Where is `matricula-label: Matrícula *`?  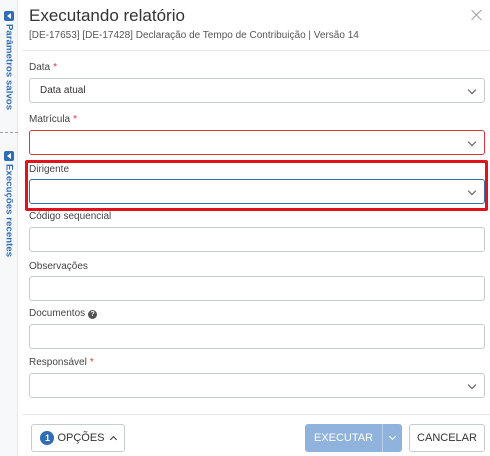
matricula-label: Matrícula * is located at coordinates (53, 119).